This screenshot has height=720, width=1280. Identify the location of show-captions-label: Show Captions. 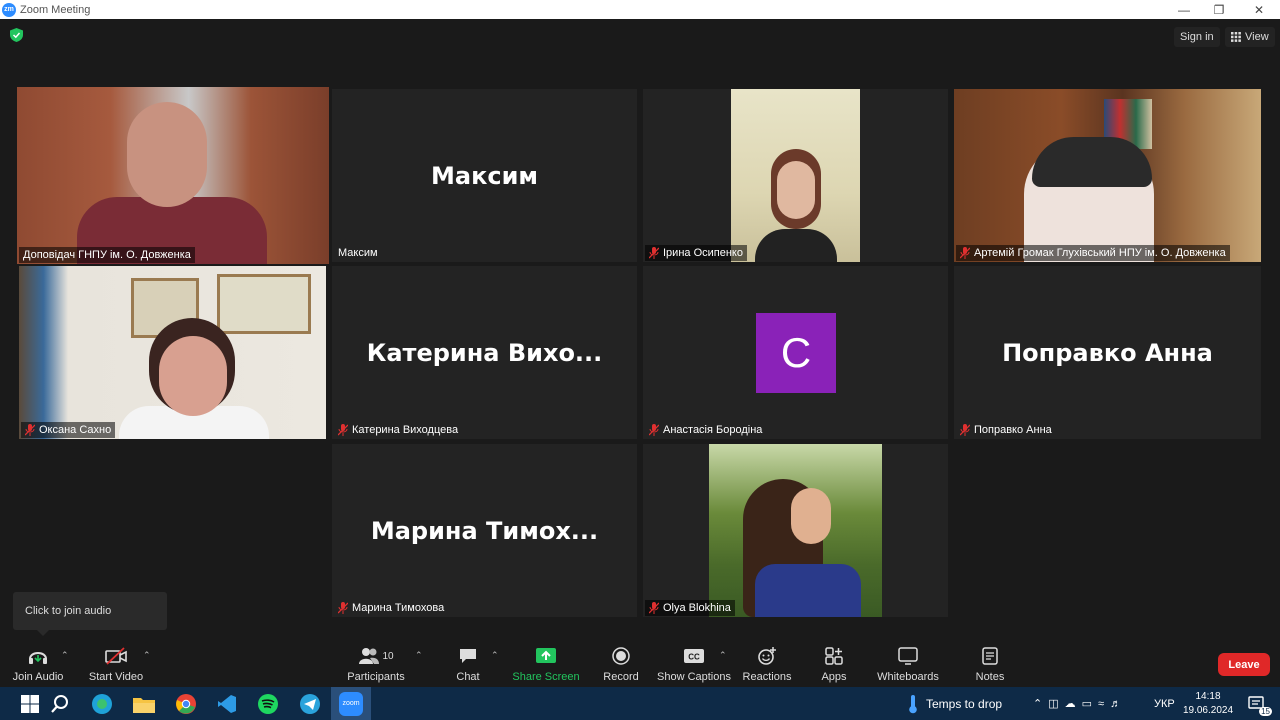
(694, 677).